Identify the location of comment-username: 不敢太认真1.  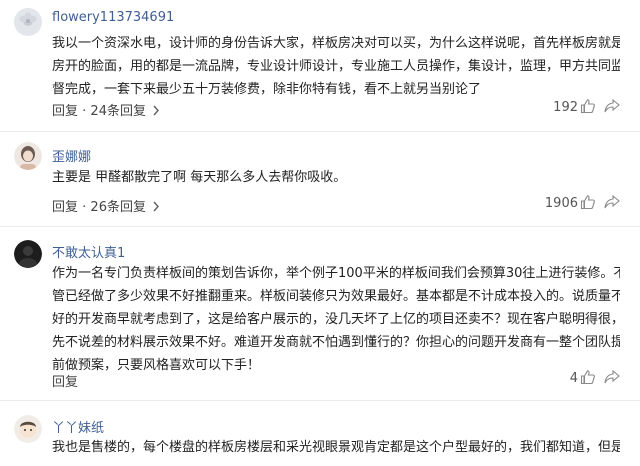
(88, 251).